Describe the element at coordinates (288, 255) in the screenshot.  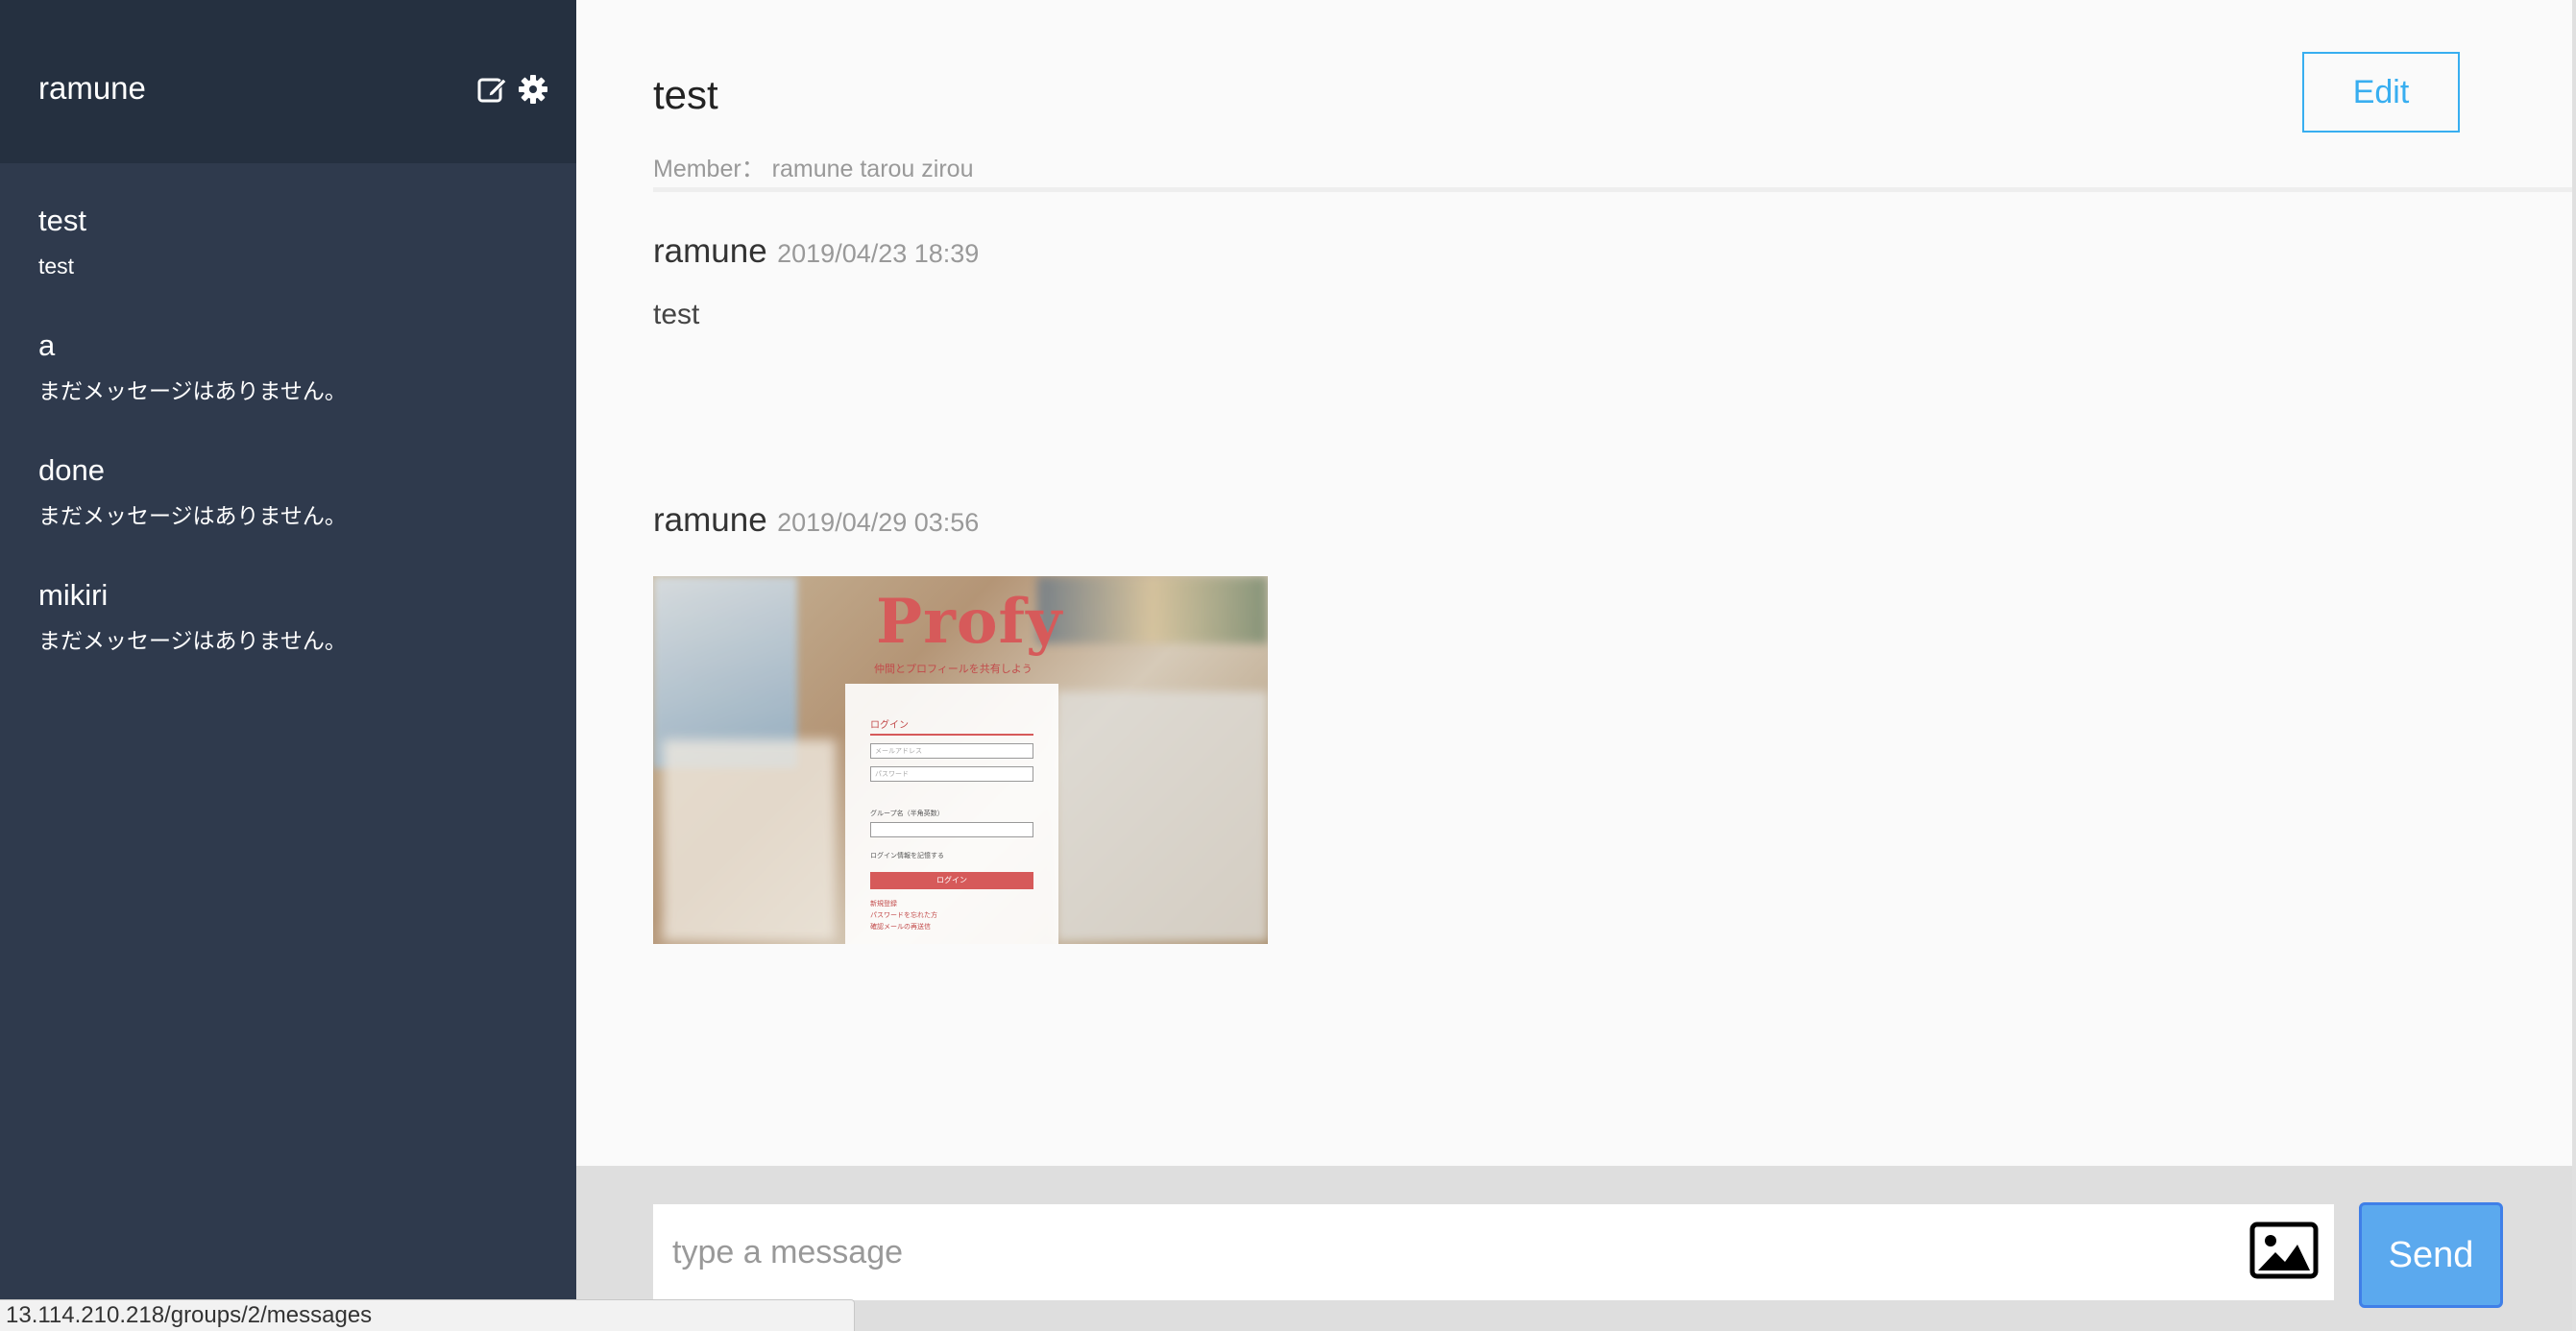
I see `group-item: test test` at that location.